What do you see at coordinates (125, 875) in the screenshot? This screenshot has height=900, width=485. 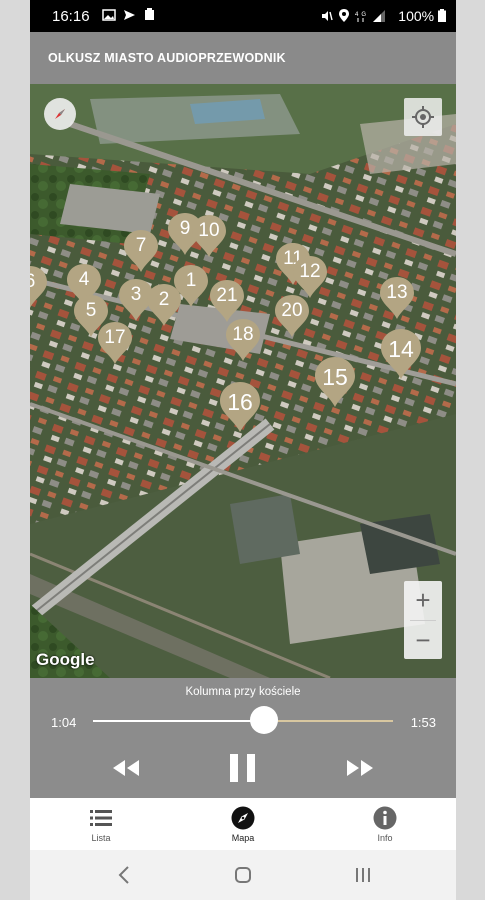 I see `back-icon` at bounding box center [125, 875].